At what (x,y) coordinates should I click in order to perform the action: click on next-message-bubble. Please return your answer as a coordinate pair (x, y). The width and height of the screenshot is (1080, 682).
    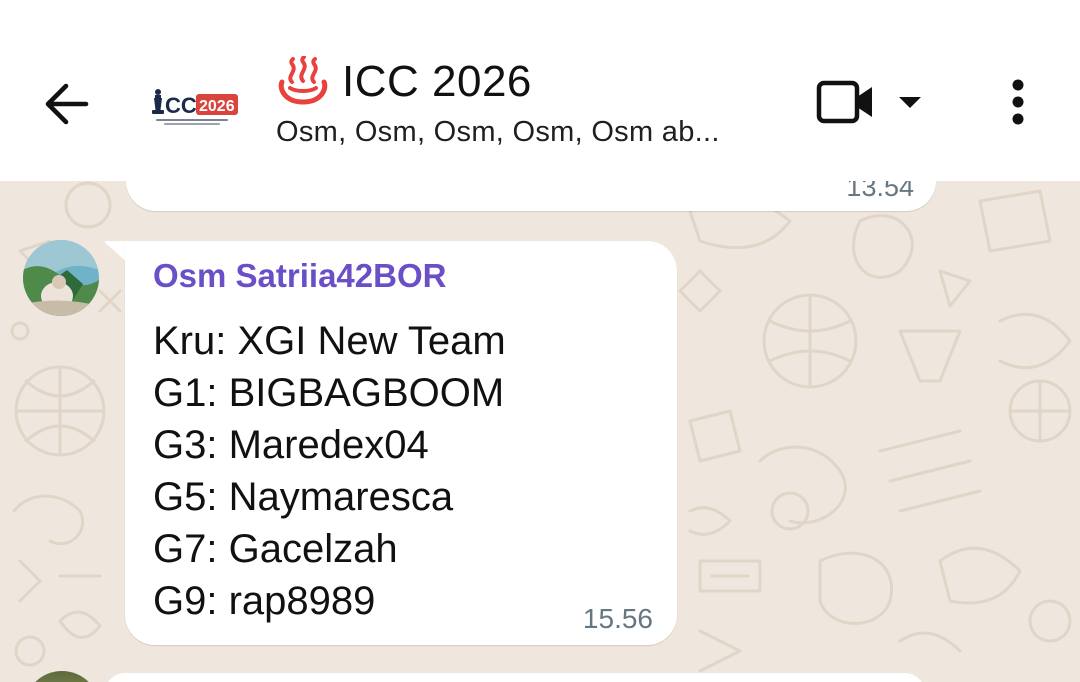
    Looking at the image, I should click on (515, 677).